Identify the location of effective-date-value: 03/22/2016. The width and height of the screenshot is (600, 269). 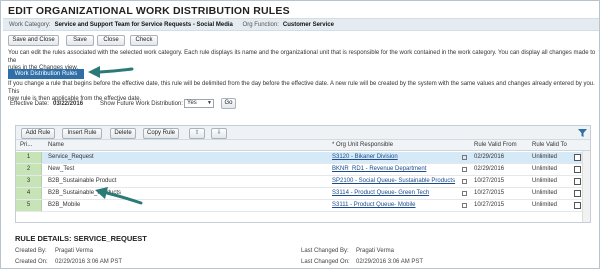
(68, 104).